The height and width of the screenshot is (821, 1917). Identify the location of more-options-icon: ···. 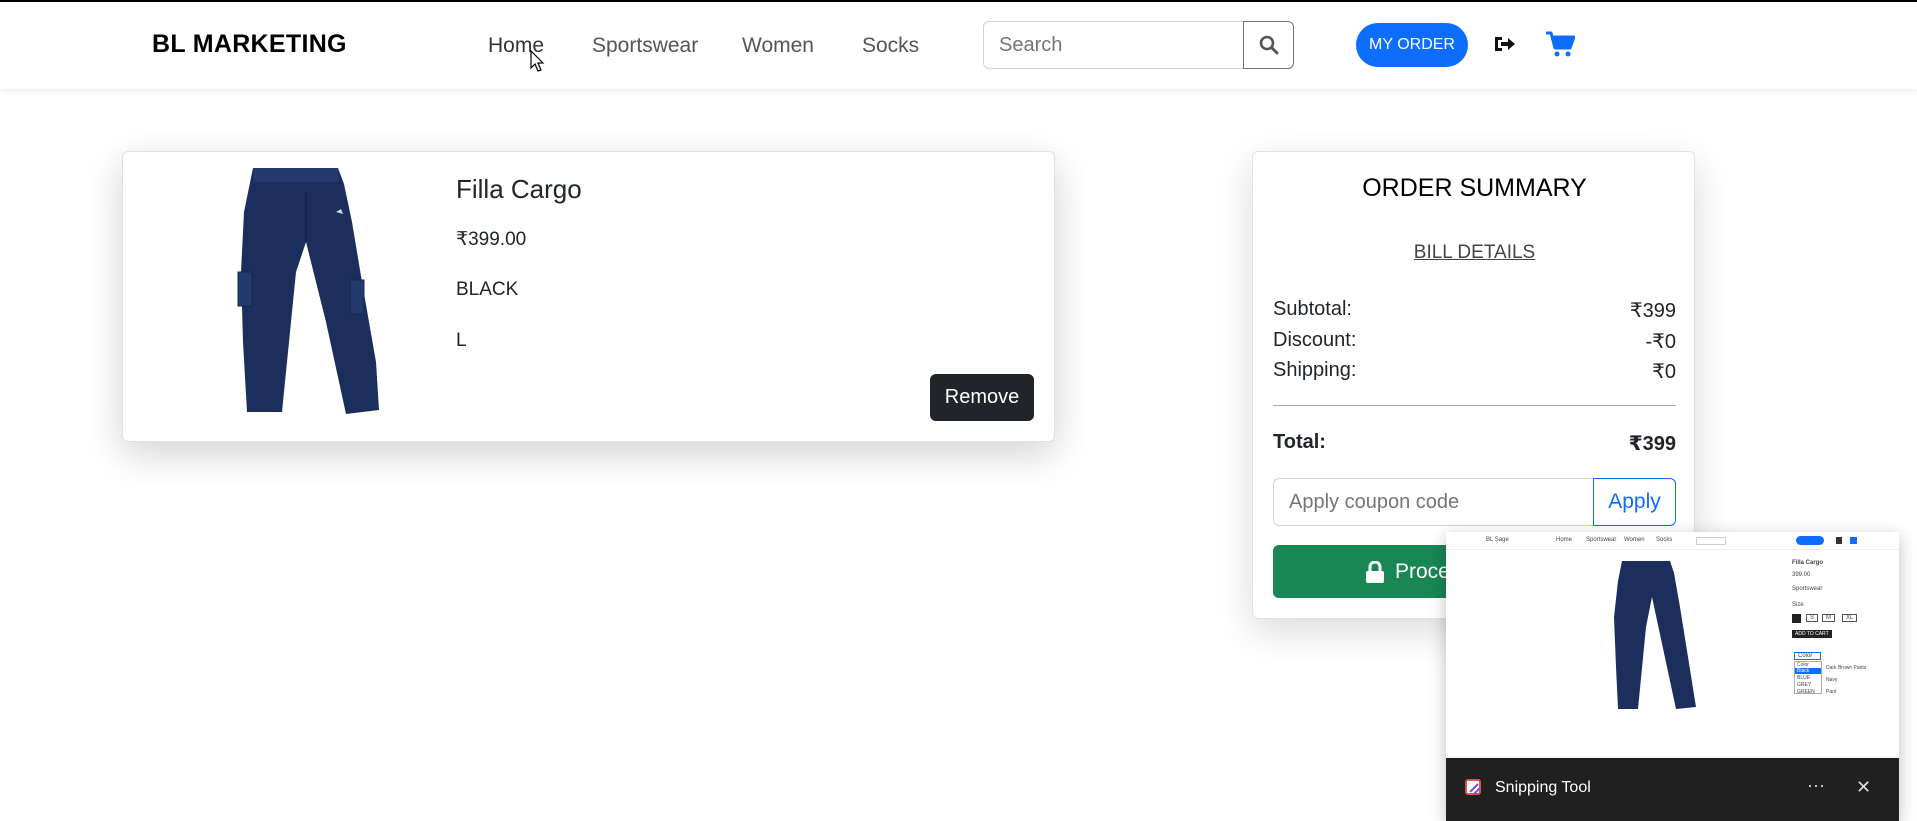
(1816, 785).